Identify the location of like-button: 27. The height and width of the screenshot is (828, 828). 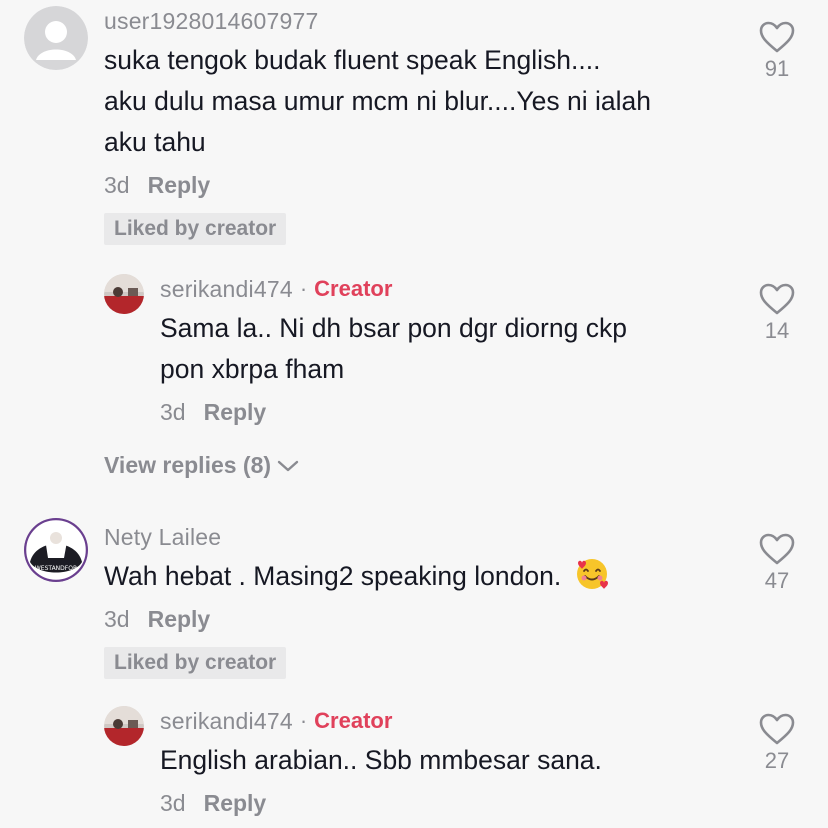
(777, 743).